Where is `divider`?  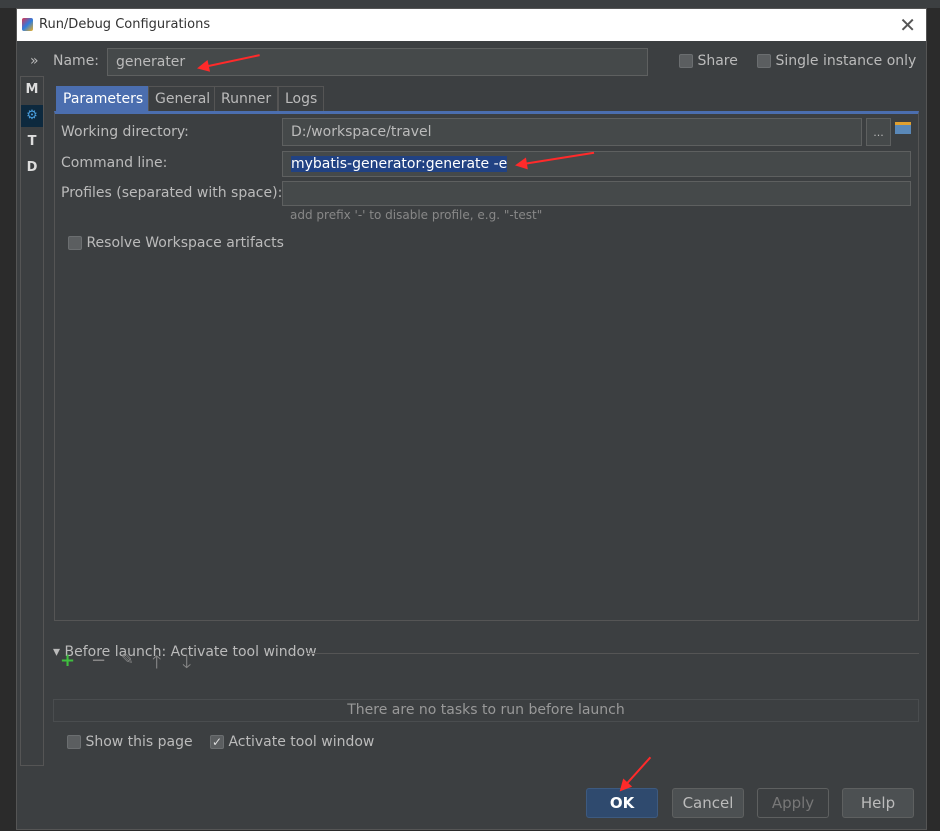 divider is located at coordinates (613, 653).